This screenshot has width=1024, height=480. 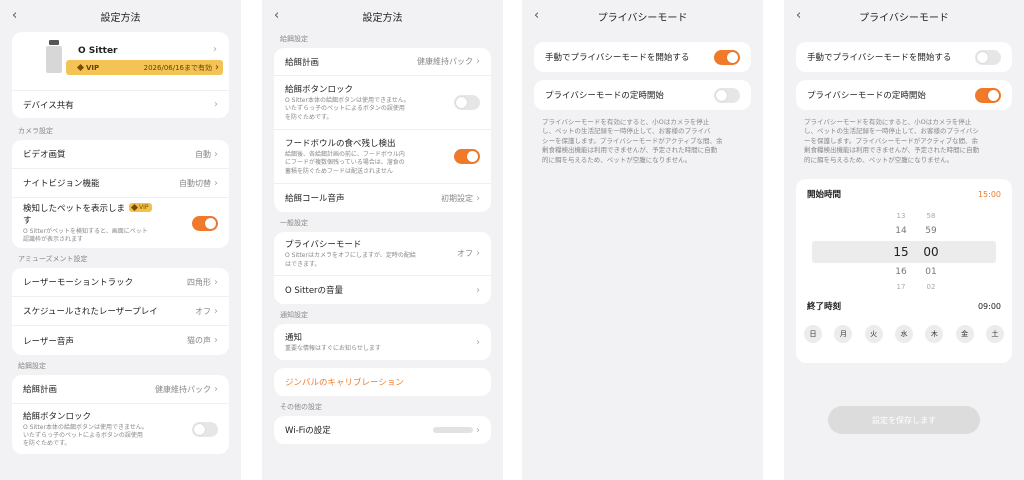 I want to click on desc-line: 剰食糧検出機能は利用できませんが、予定された時間に自動, so click(x=630, y=150).